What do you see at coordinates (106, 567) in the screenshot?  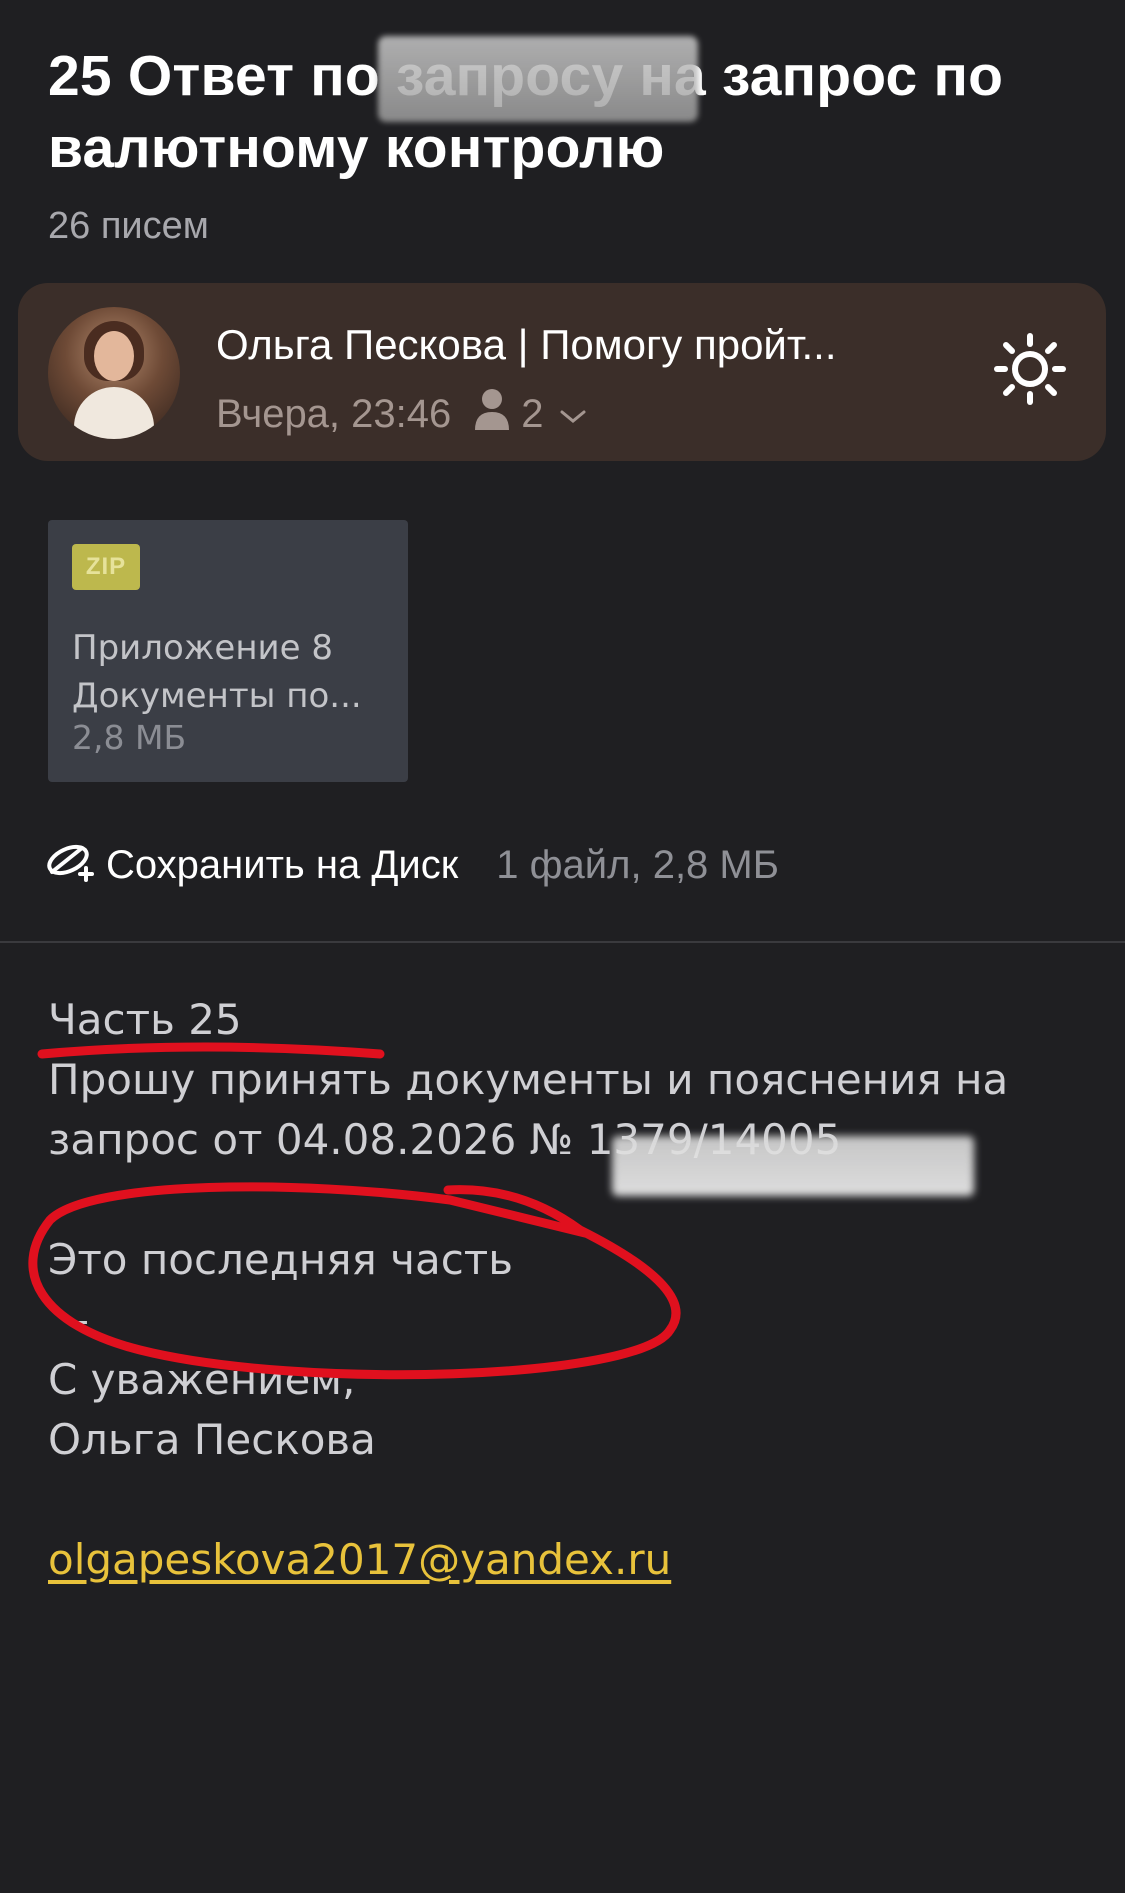 I see `zip-badge: ZIP` at bounding box center [106, 567].